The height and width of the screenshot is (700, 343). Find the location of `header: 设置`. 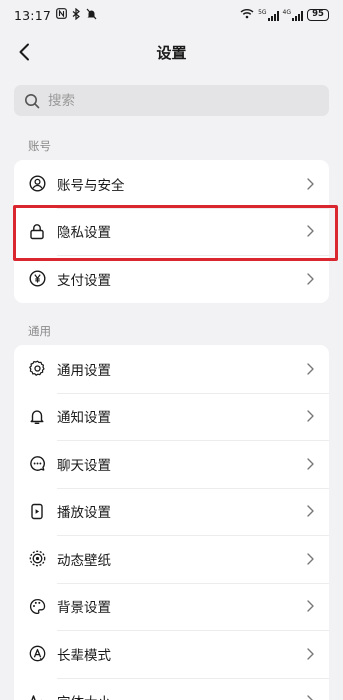

header: 设置 is located at coordinates (171, 52).